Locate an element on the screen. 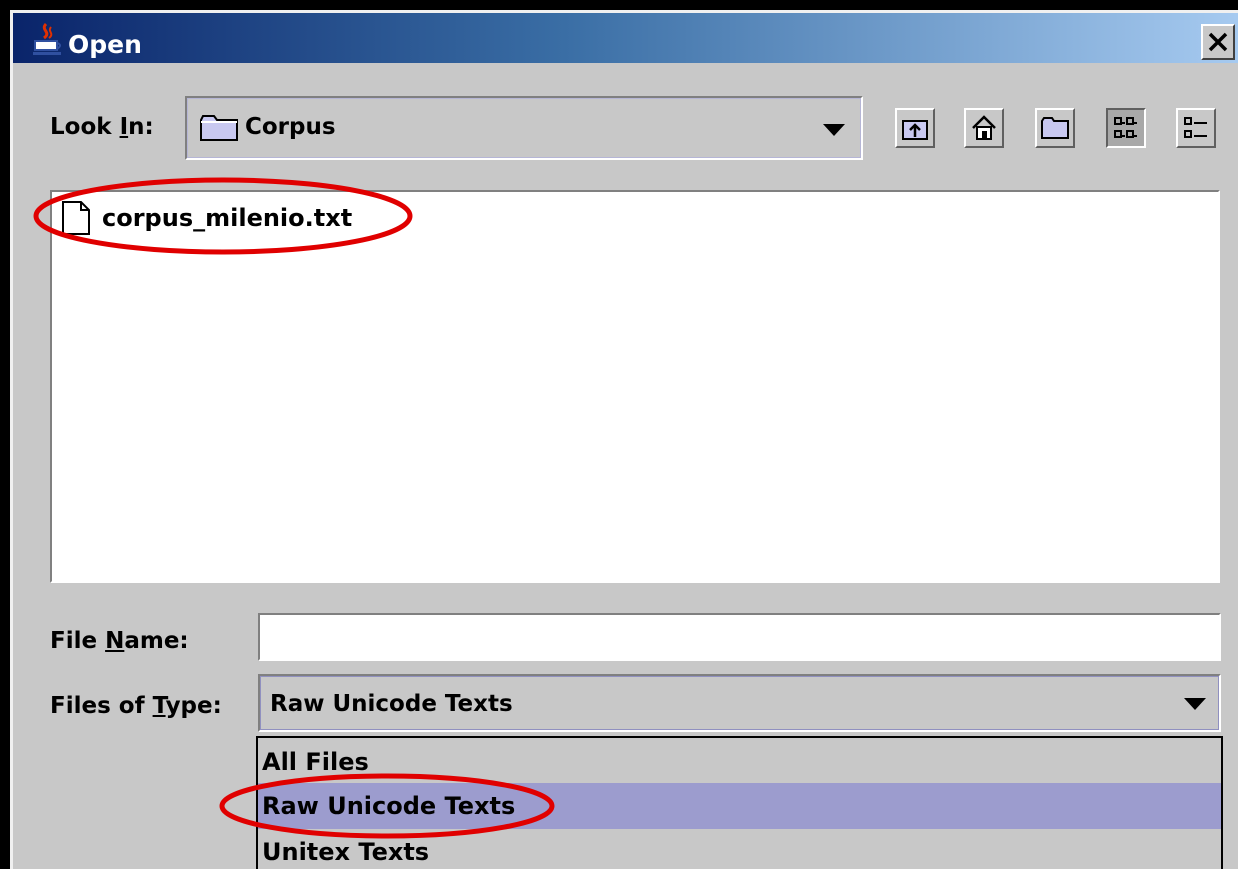 This screenshot has width=1238, height=869. title-bar is located at coordinates (625, 38).